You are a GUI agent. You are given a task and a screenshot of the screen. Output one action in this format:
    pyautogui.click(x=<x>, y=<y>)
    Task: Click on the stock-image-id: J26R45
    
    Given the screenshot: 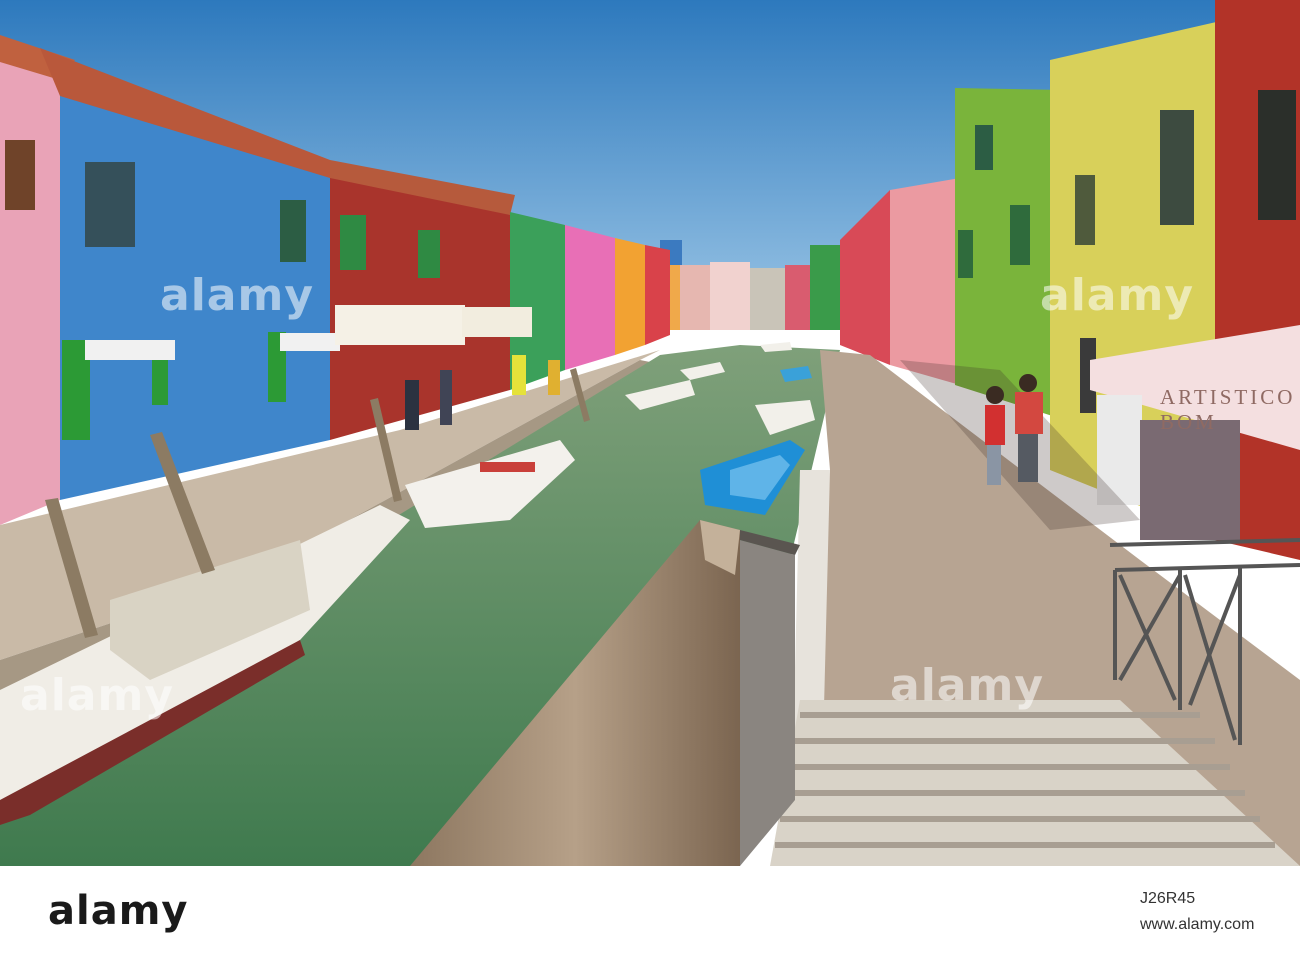 What is the action you would take?
    pyautogui.click(x=1168, y=898)
    